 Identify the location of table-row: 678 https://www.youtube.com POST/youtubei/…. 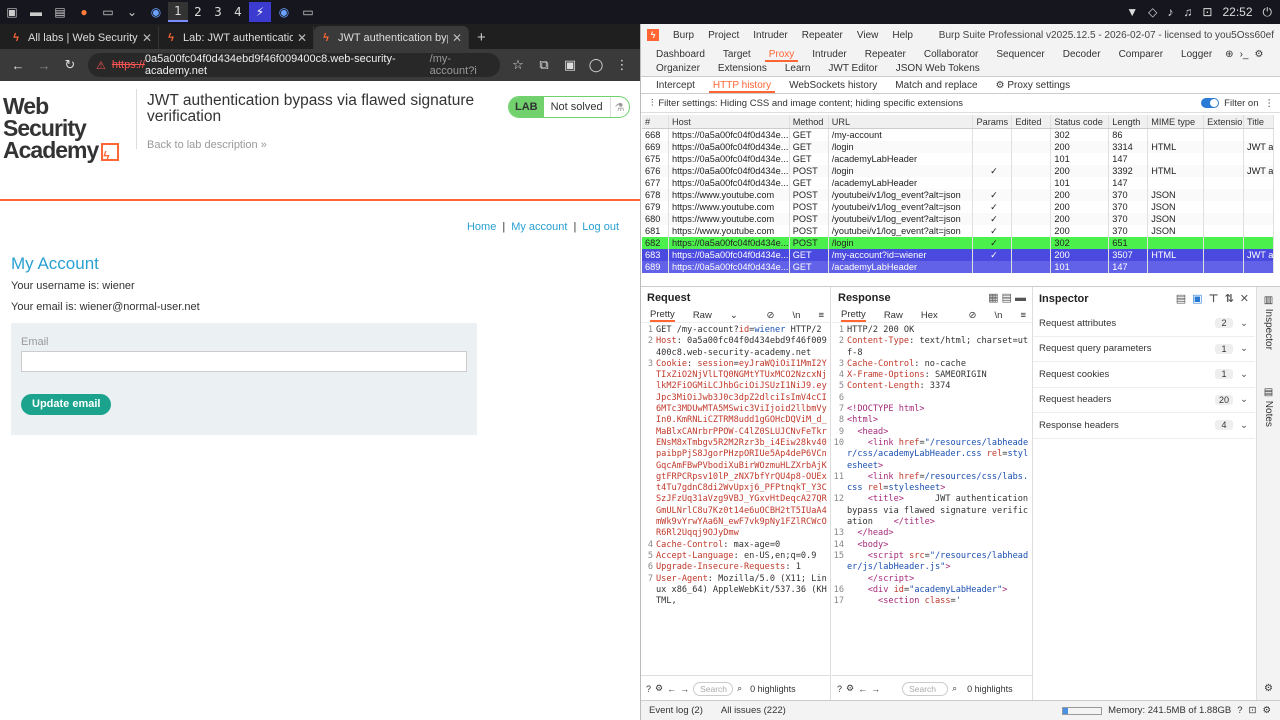
(958, 195).